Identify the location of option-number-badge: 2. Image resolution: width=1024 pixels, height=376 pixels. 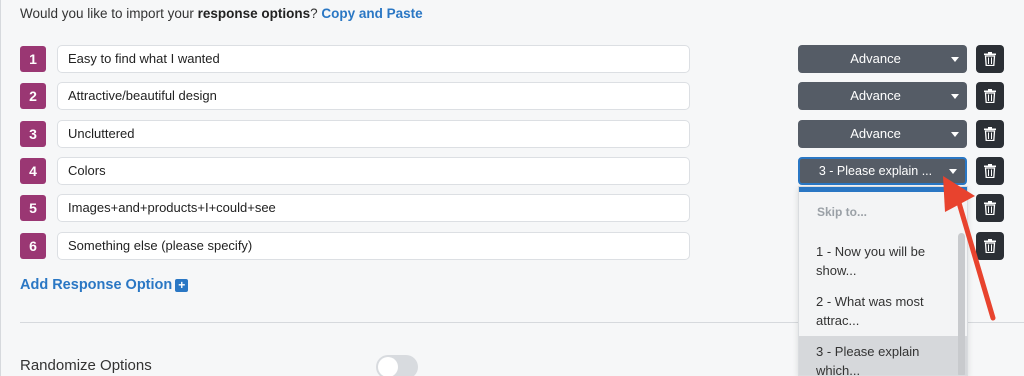
(33, 96).